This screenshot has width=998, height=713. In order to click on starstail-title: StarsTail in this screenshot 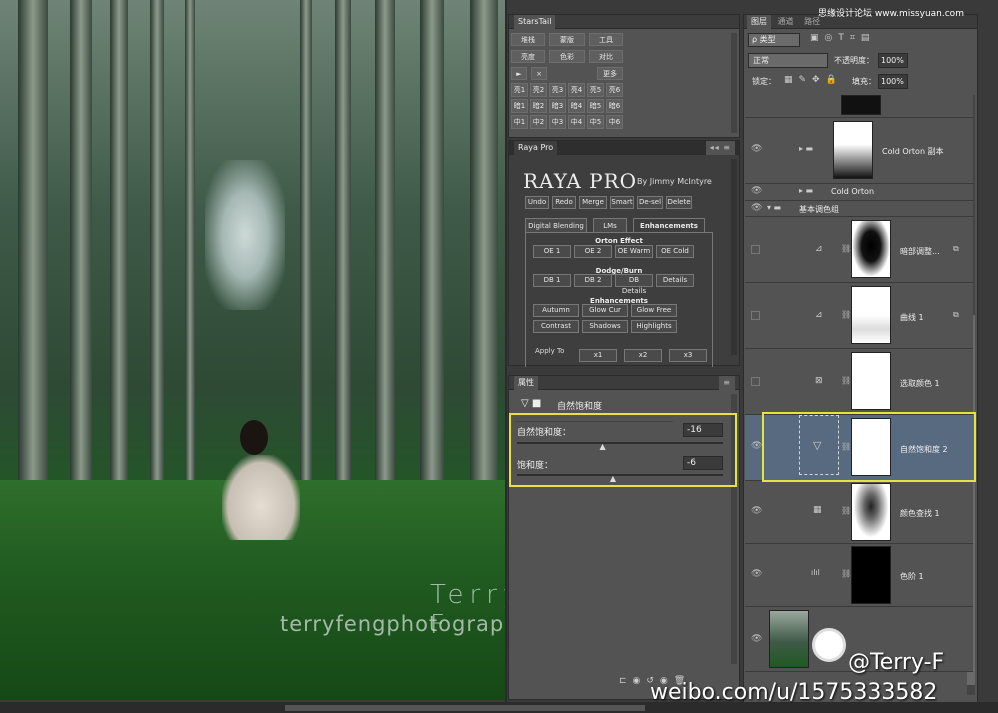, I will do `click(535, 22)`.